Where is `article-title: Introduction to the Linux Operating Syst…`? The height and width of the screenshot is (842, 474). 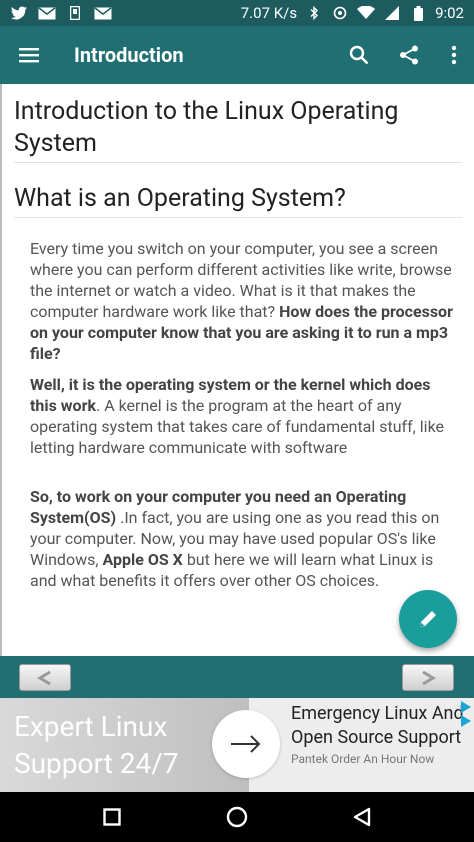 article-title: Introduction to the Linux Operating Syst… is located at coordinates (238, 129).